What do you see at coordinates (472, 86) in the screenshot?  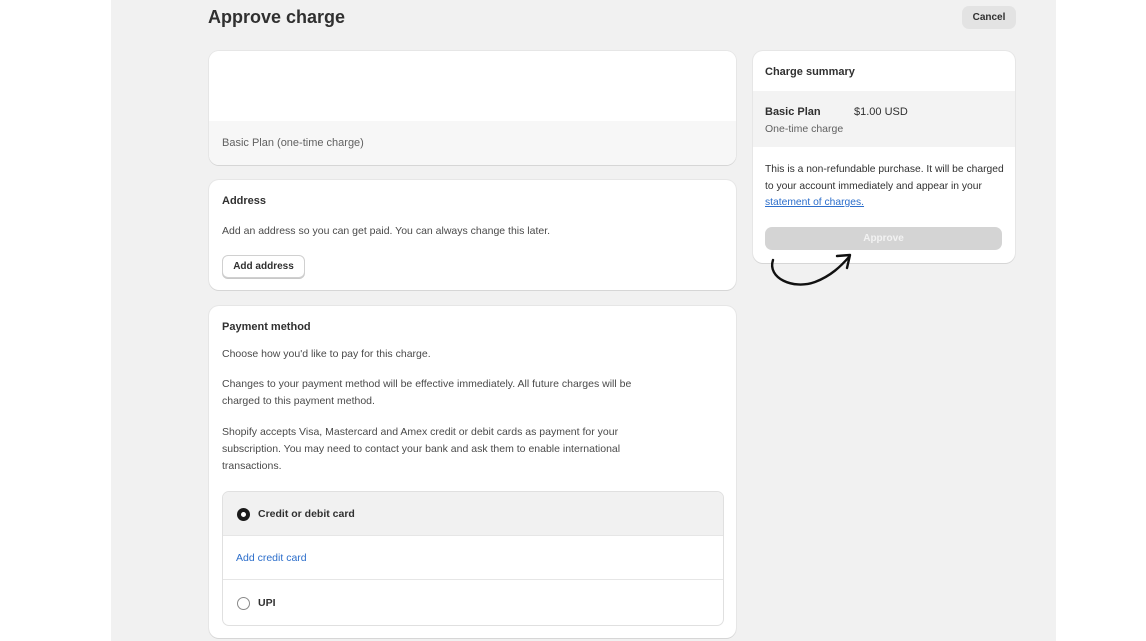 I see `plan-banner` at bounding box center [472, 86].